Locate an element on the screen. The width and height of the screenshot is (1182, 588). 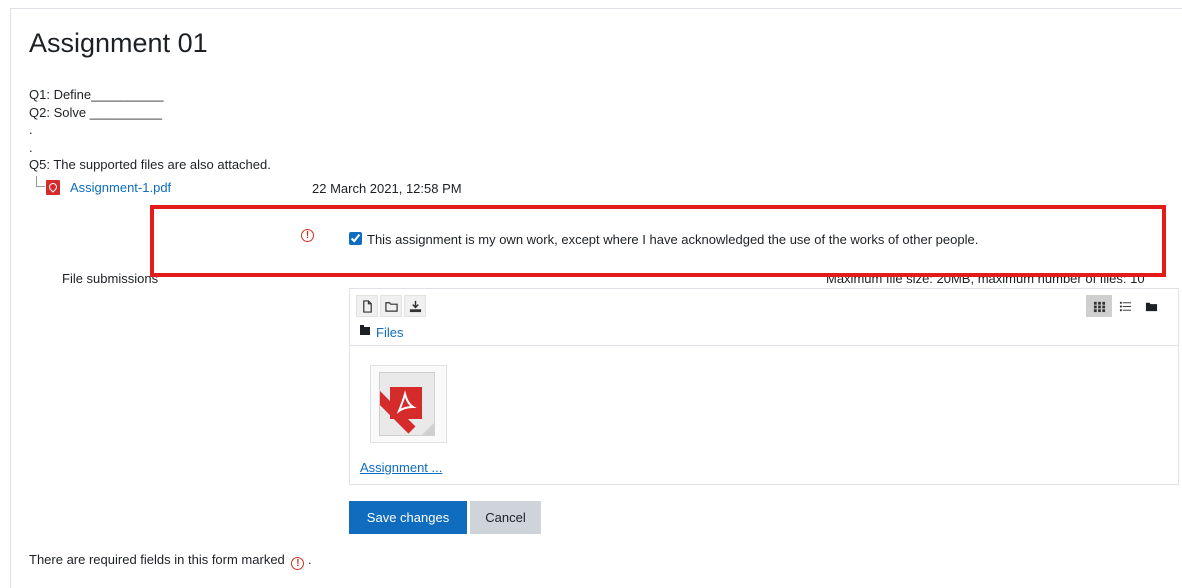
attachment-row: Assignment-1.pdf 22 March 2021, 12:58 PM is located at coordinates (329, 188).